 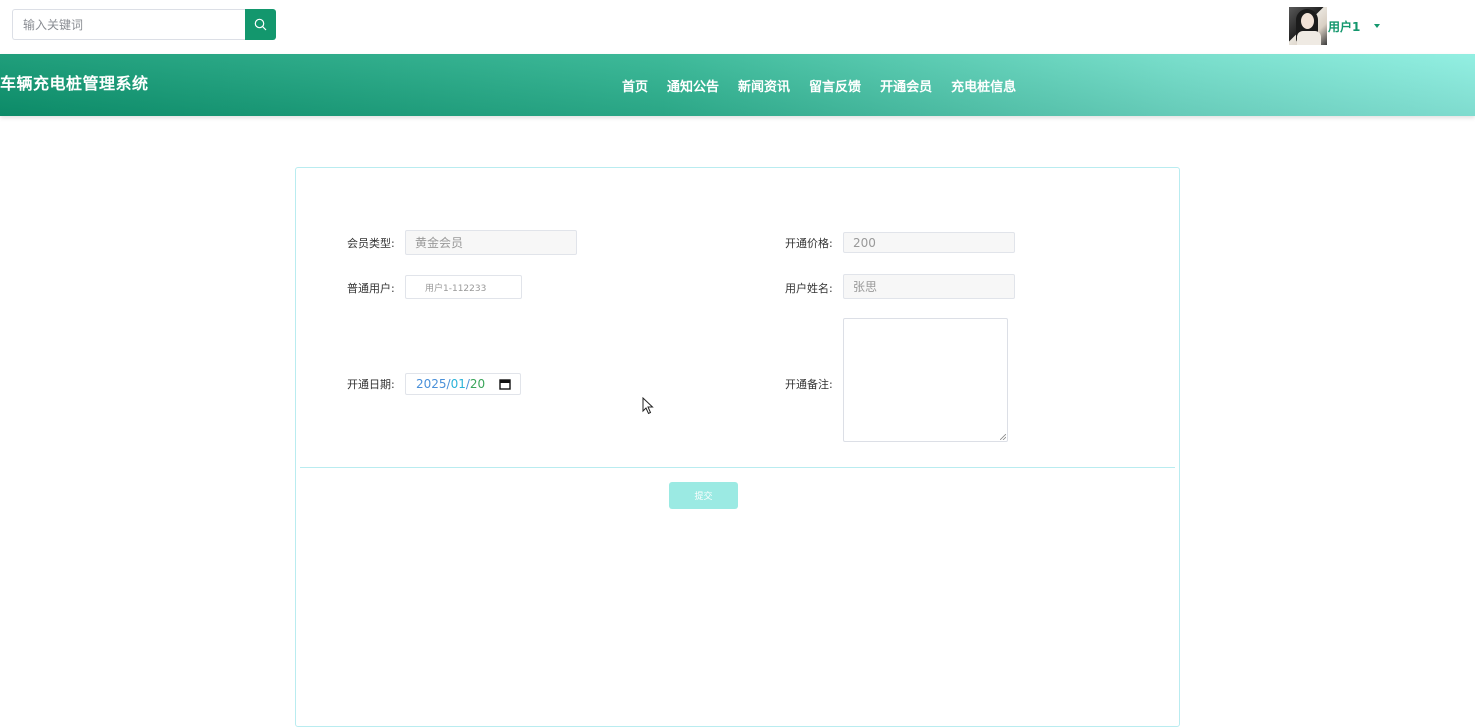 I want to click on user-name: 用户1, so click(x=1344, y=26).